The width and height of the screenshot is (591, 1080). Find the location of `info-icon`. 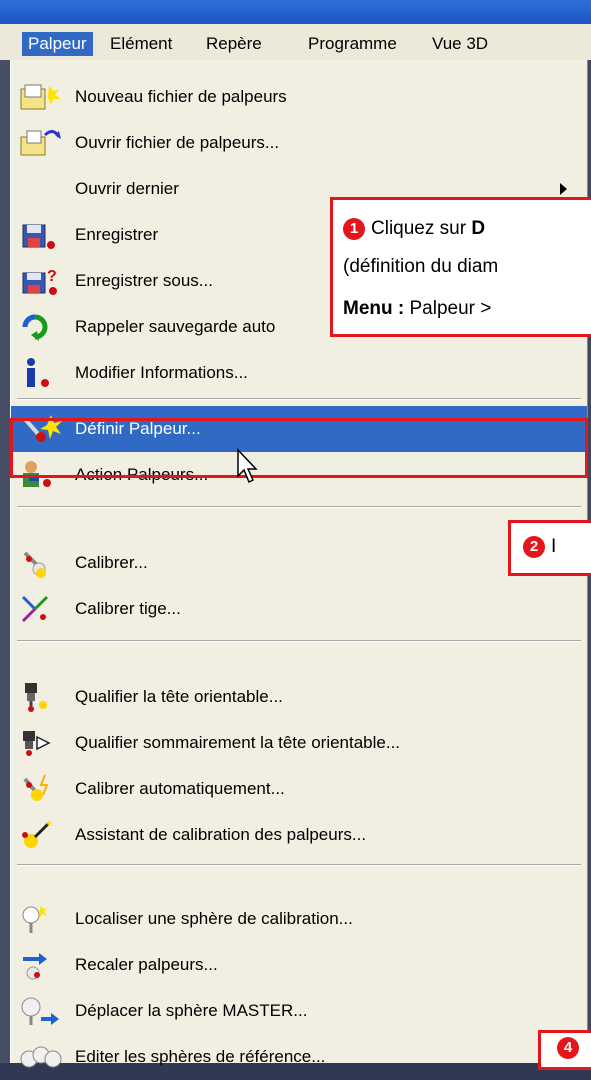

info-icon is located at coordinates (38, 372).